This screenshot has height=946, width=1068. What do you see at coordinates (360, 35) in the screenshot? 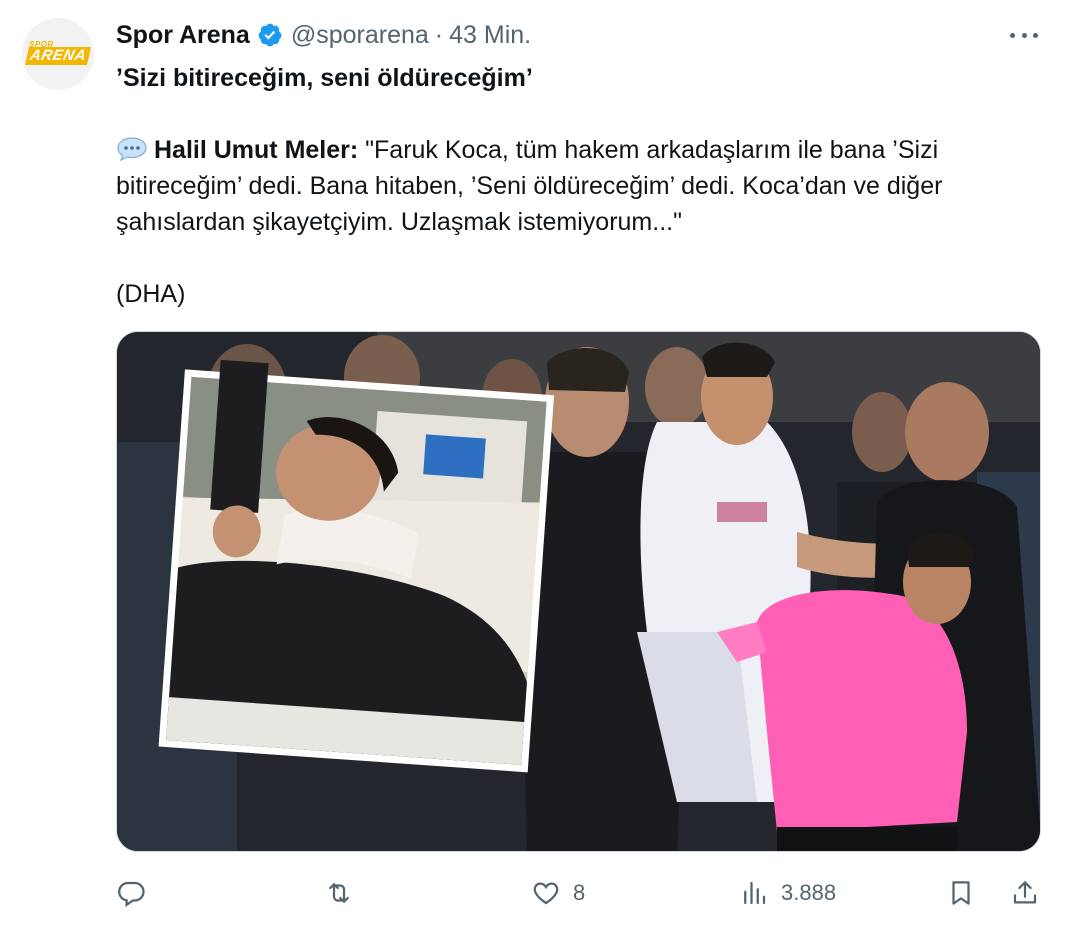
I see `handle: @sporarena` at bounding box center [360, 35].